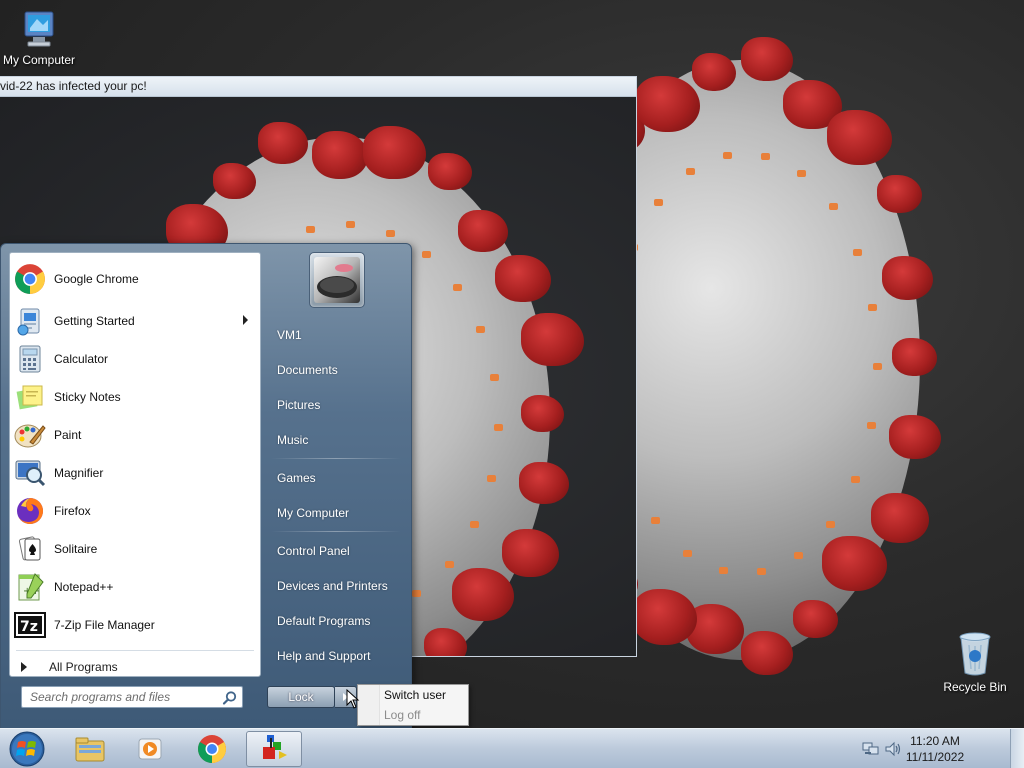  Describe the element at coordinates (135, 549) in the screenshot. I see `program-item: Solitaire` at that location.